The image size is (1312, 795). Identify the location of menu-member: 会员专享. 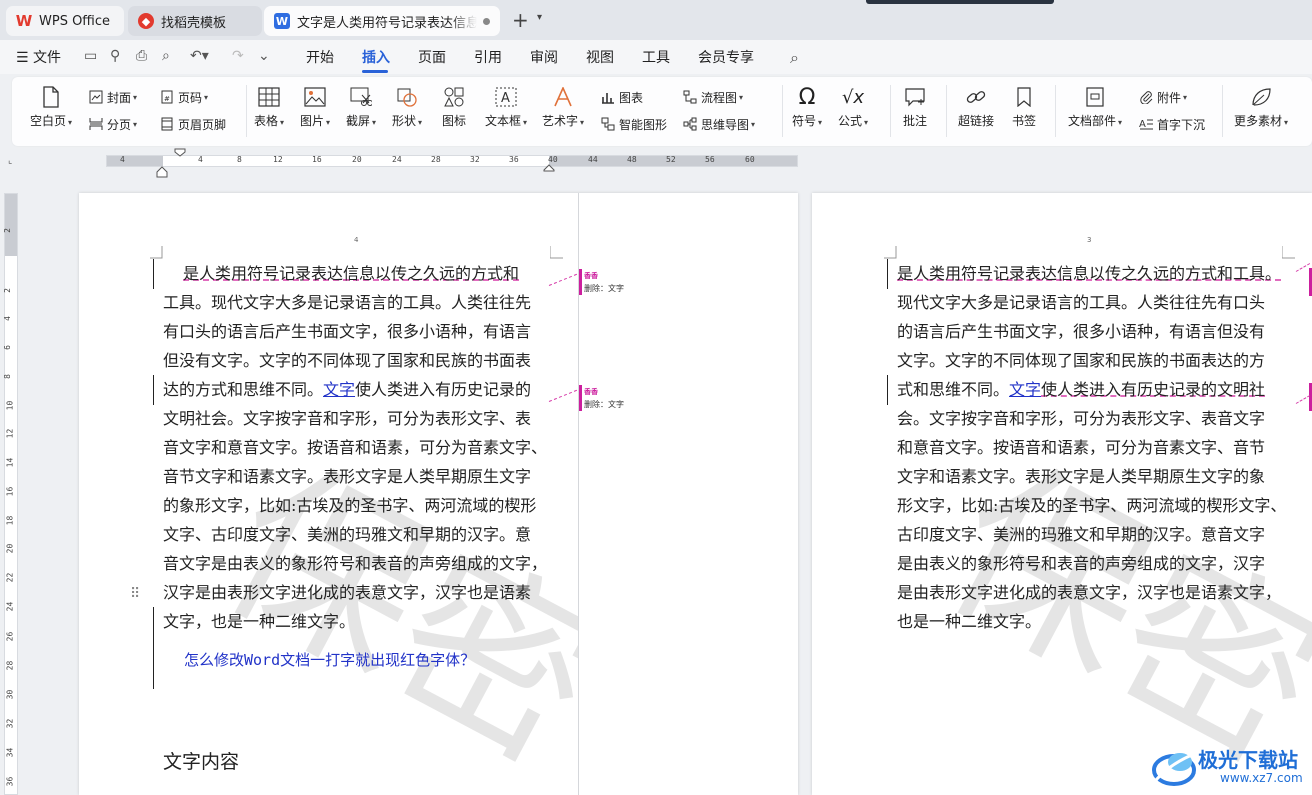
(726, 57).